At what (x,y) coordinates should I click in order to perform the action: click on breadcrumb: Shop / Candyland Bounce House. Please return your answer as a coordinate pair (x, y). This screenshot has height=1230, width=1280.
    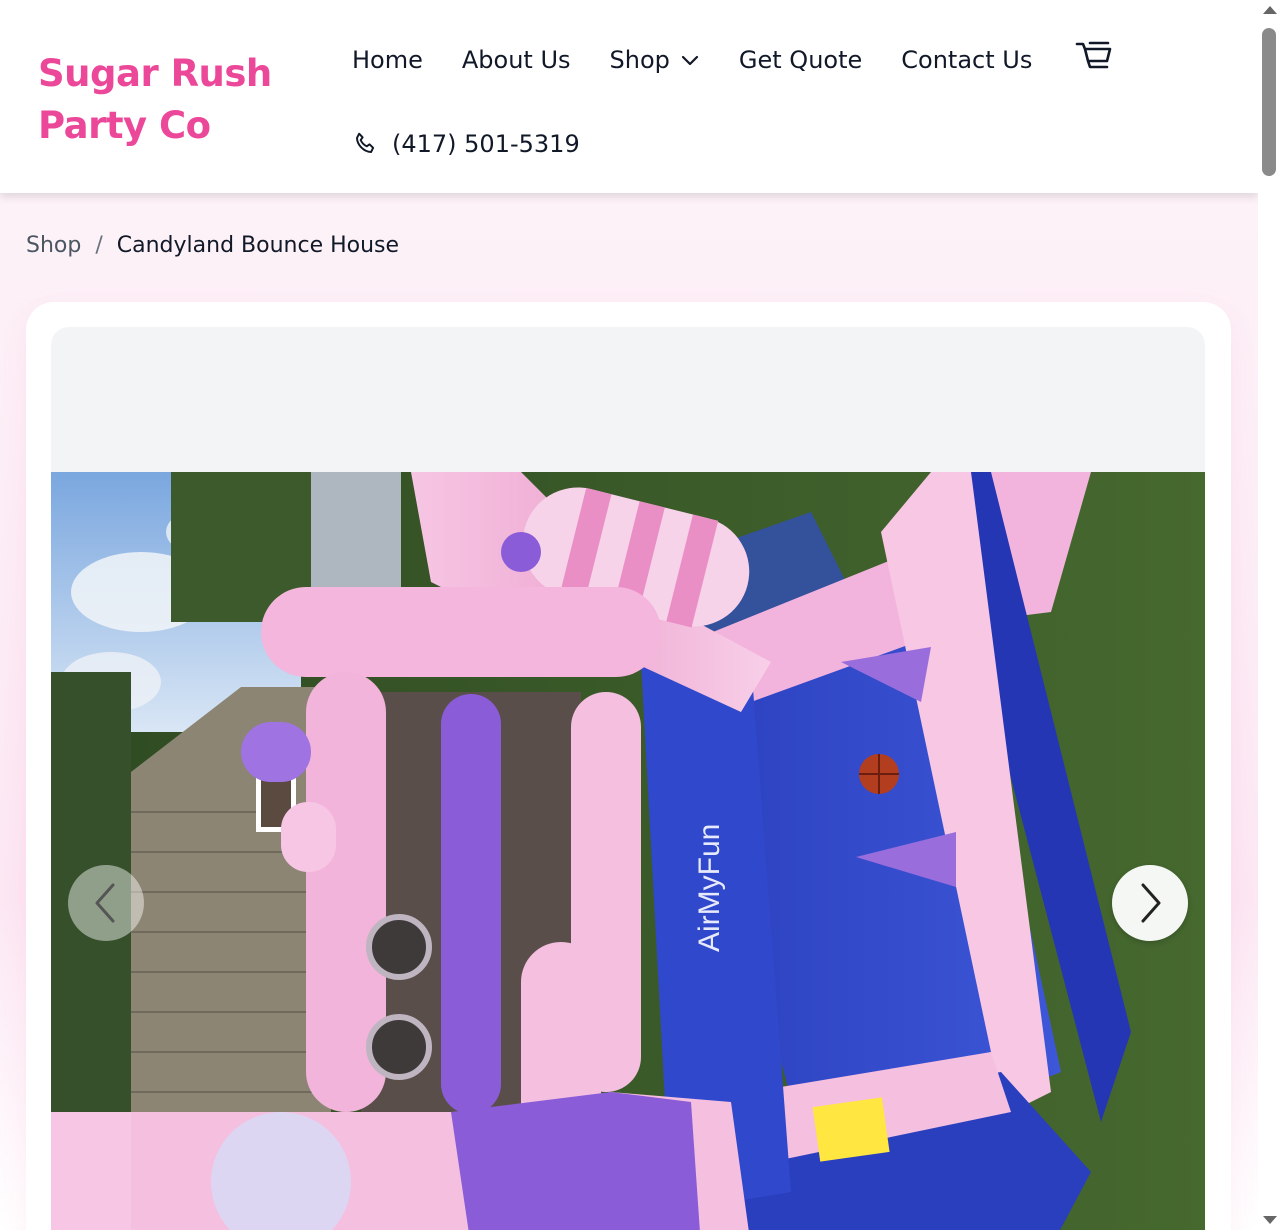
    Looking at the image, I should click on (212, 245).